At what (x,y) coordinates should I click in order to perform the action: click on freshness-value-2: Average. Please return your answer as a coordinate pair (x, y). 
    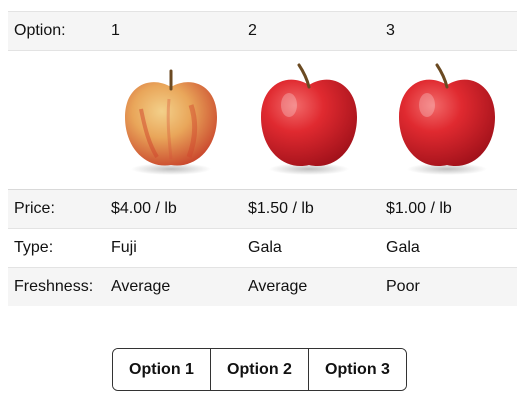
    Looking at the image, I should click on (278, 286).